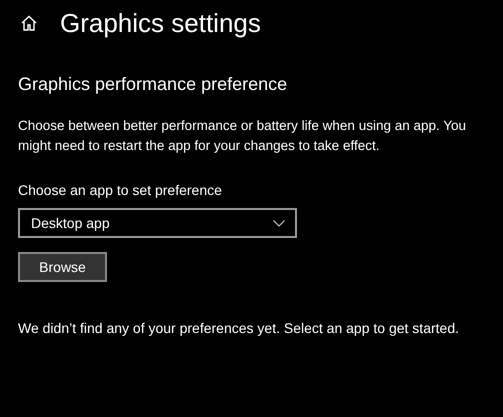 The width and height of the screenshot is (503, 417). What do you see at coordinates (157, 223) in the screenshot?
I see `app-type-dropdown: Desktop app` at bounding box center [157, 223].